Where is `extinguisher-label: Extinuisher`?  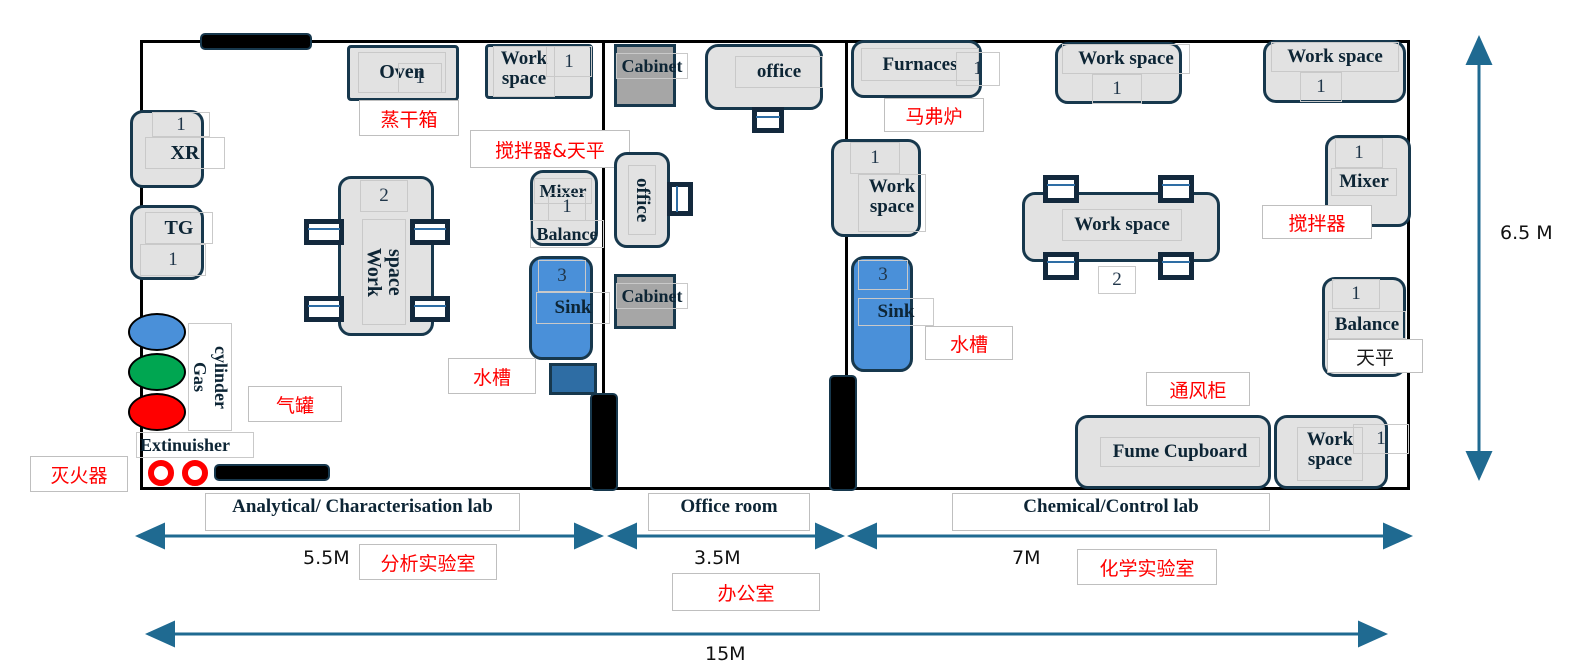 extinguisher-label: Extinuisher is located at coordinates (195, 445).